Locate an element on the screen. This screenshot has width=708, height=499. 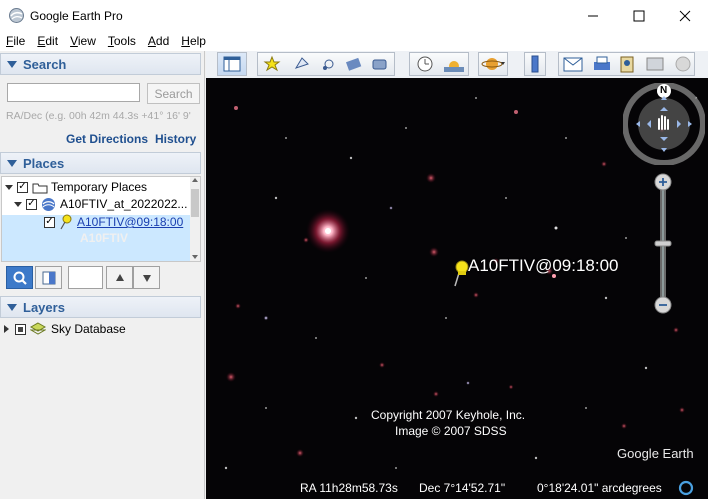
layer-row-sky-database: Sky Database is located at coordinates (65, 329).